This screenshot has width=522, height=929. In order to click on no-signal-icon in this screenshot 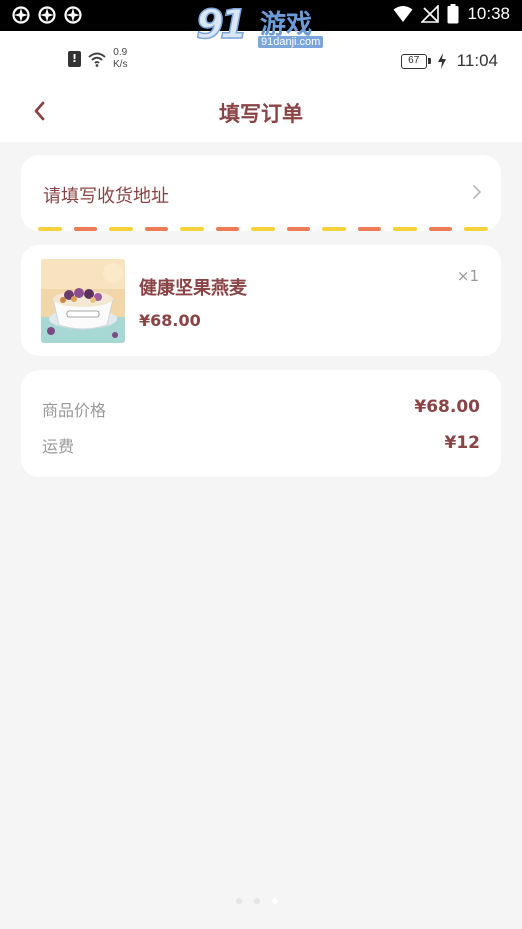, I will do `click(430, 14)`.